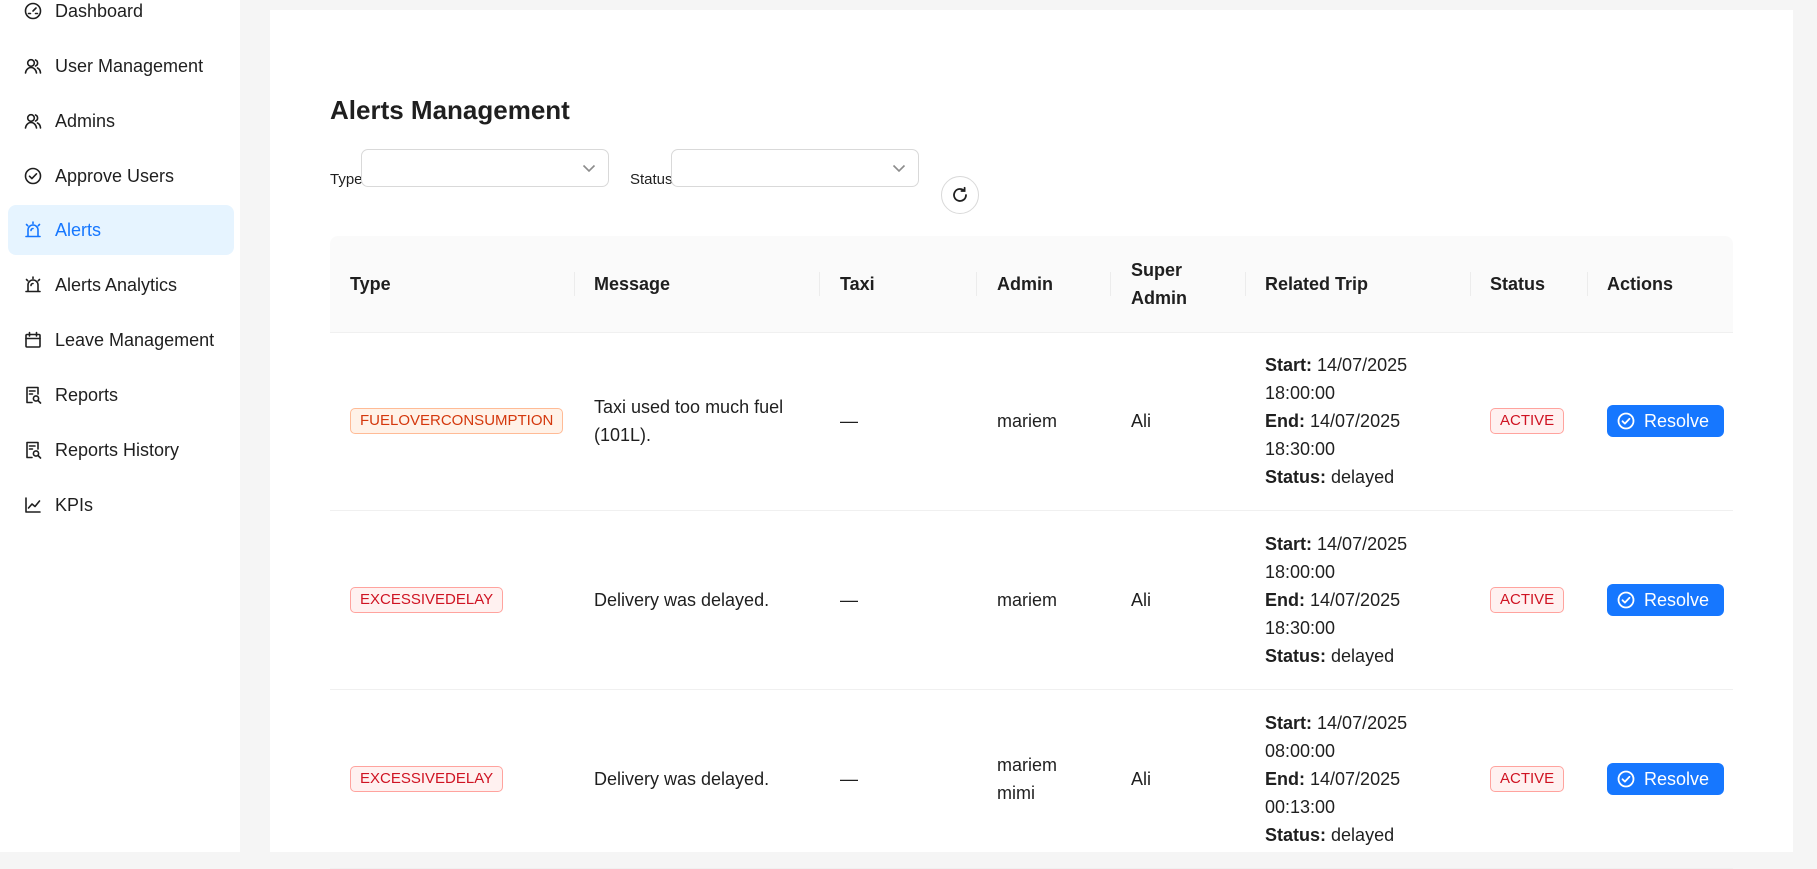 The image size is (1817, 869). What do you see at coordinates (33, 340) in the screenshot?
I see `calendar-icon` at bounding box center [33, 340].